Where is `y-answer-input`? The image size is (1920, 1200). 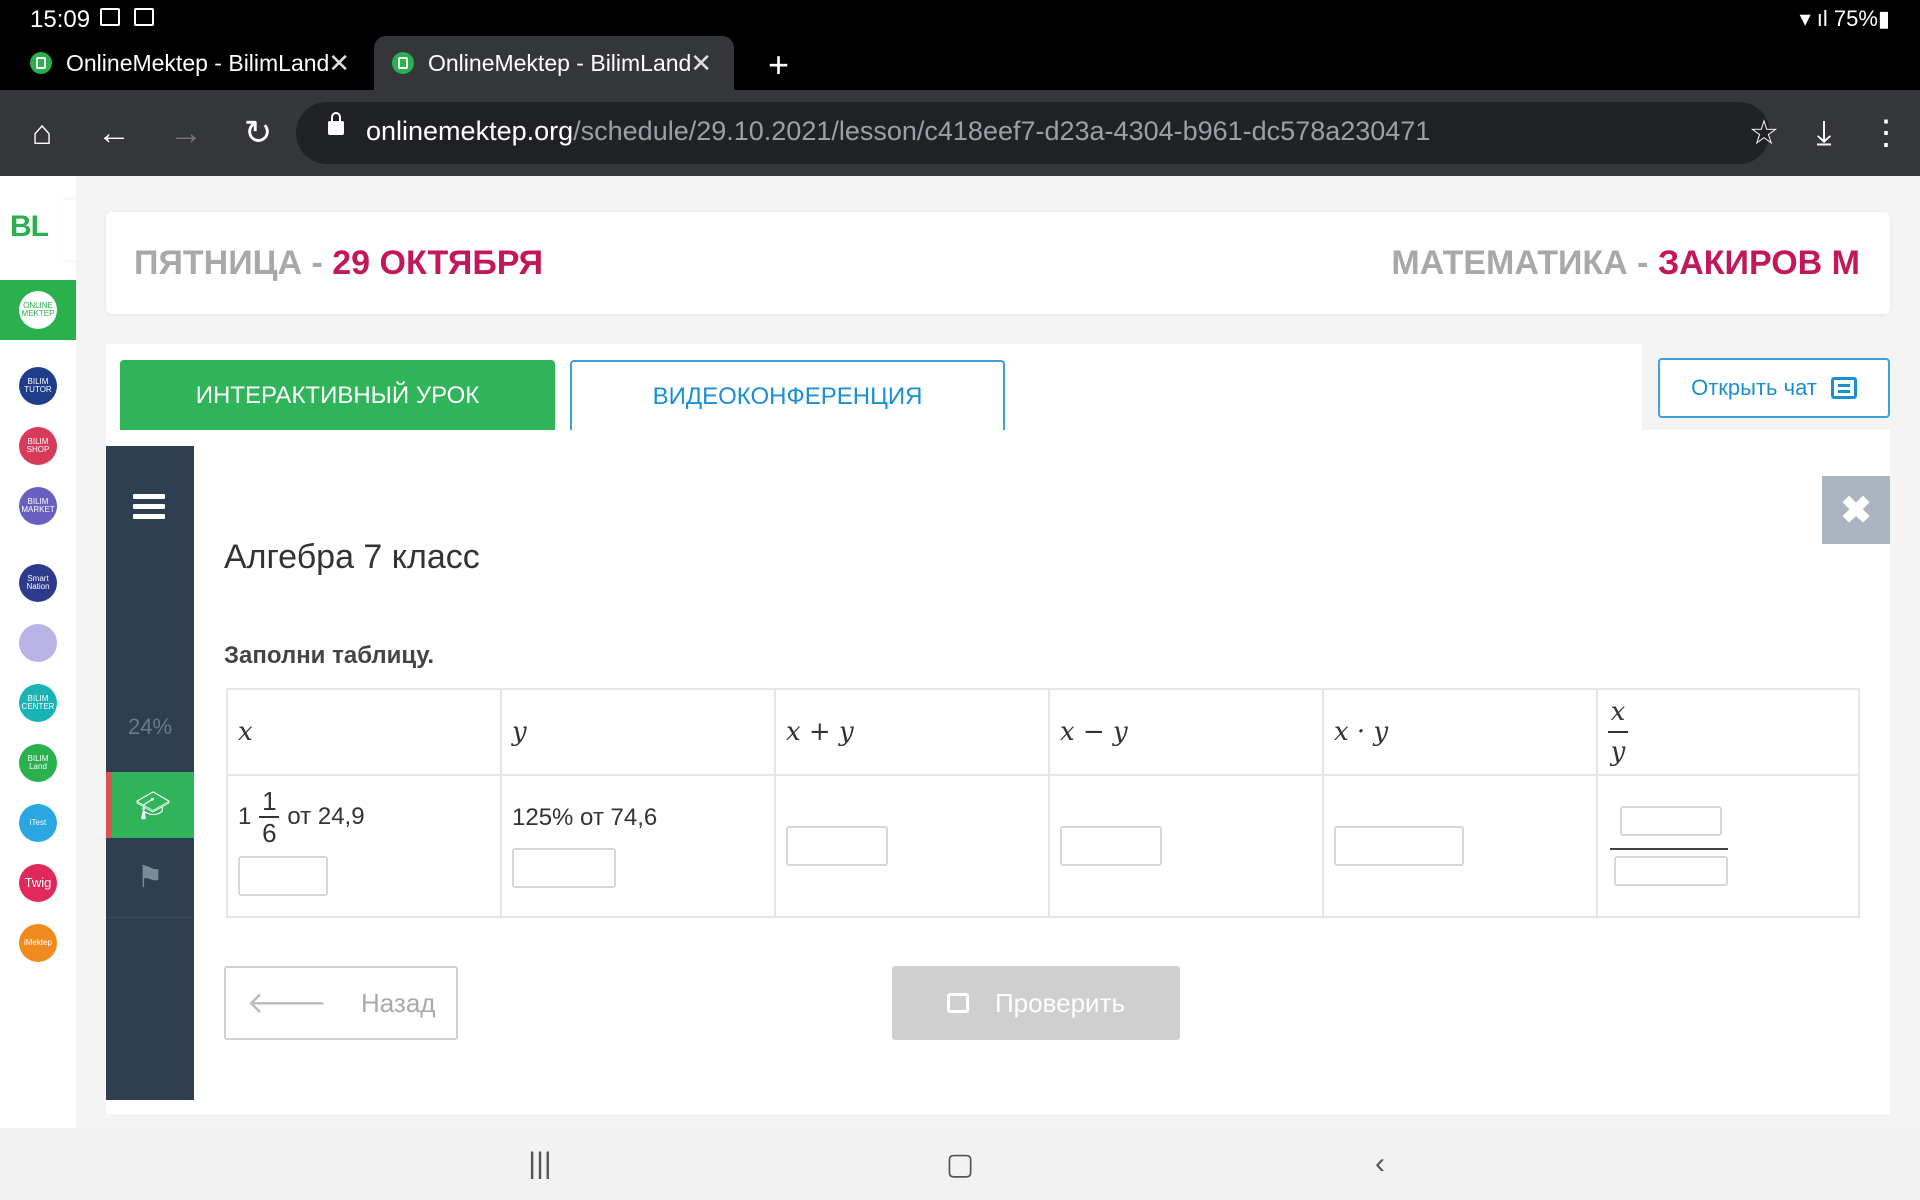 y-answer-input is located at coordinates (564, 868).